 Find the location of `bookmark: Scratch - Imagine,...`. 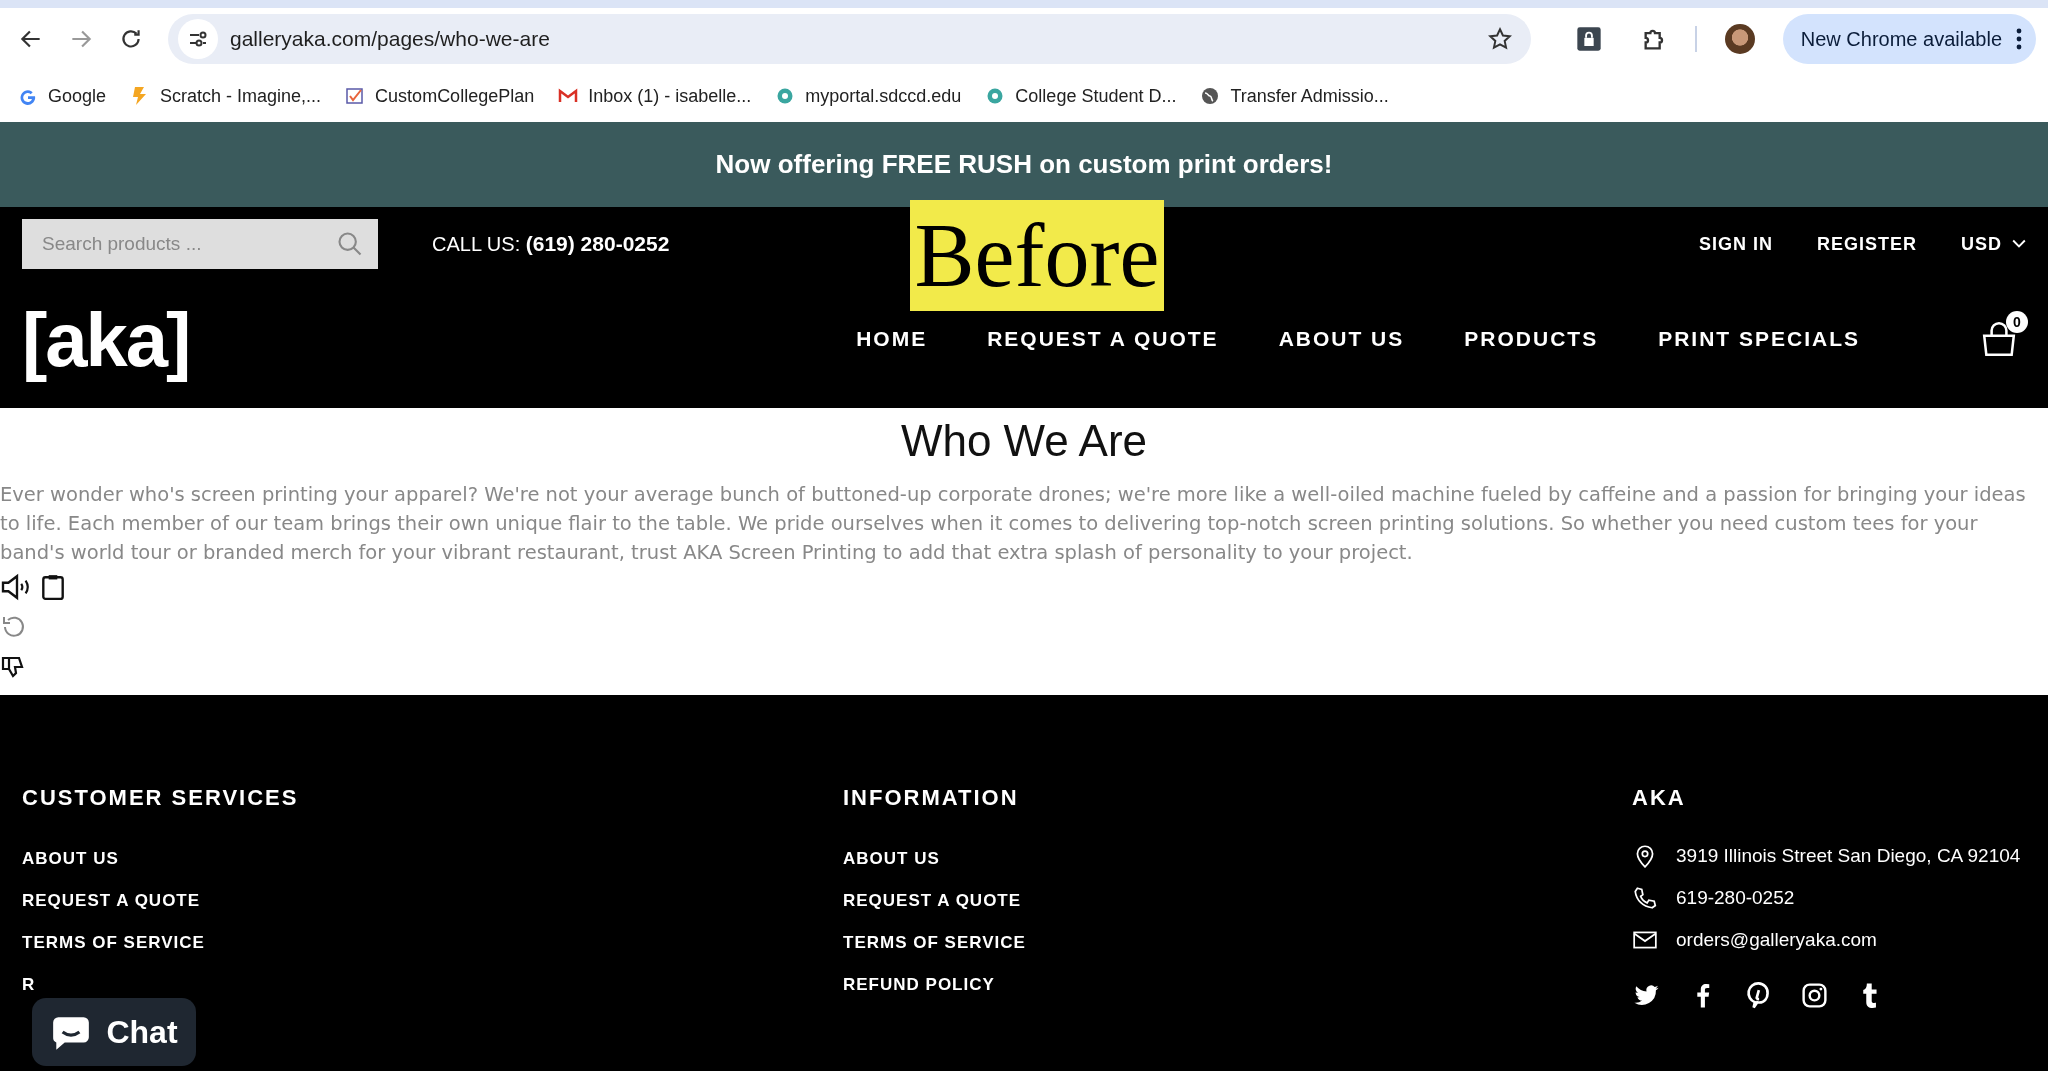

bookmark: Scratch - Imagine,... is located at coordinates (226, 96).